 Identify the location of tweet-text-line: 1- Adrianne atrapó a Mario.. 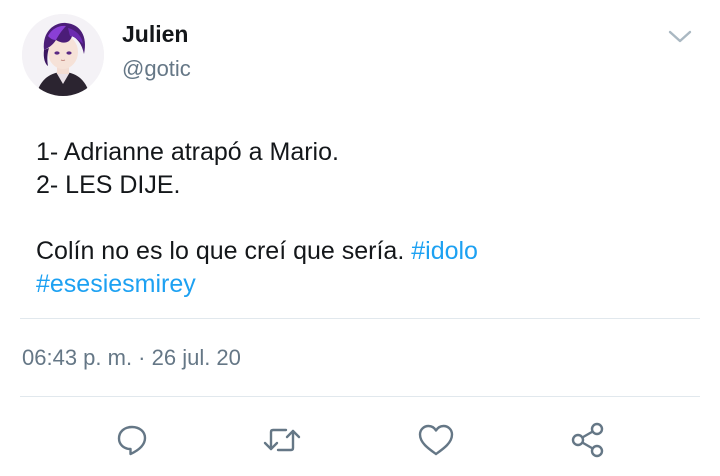
(187, 152).